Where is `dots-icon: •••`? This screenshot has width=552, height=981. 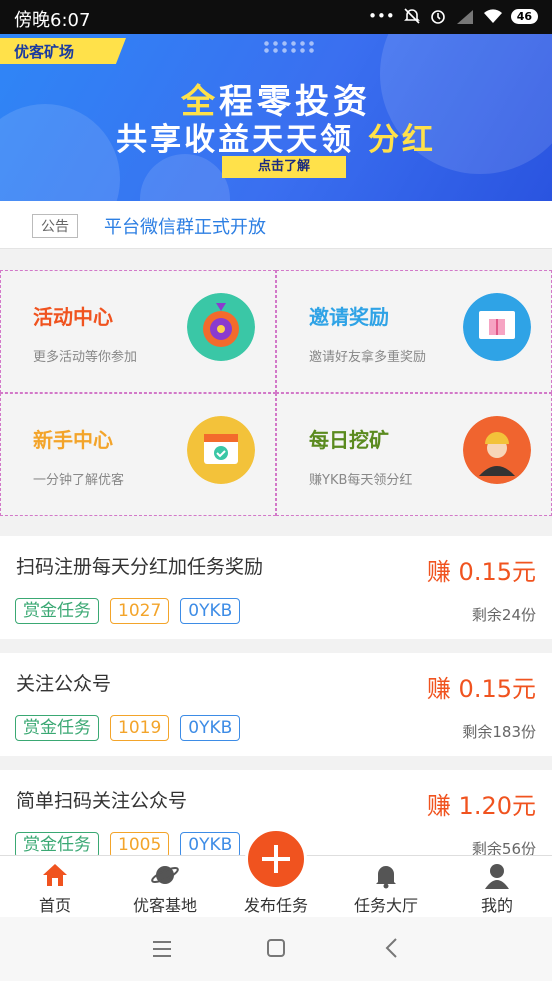 dots-icon: ••• is located at coordinates (381, 16).